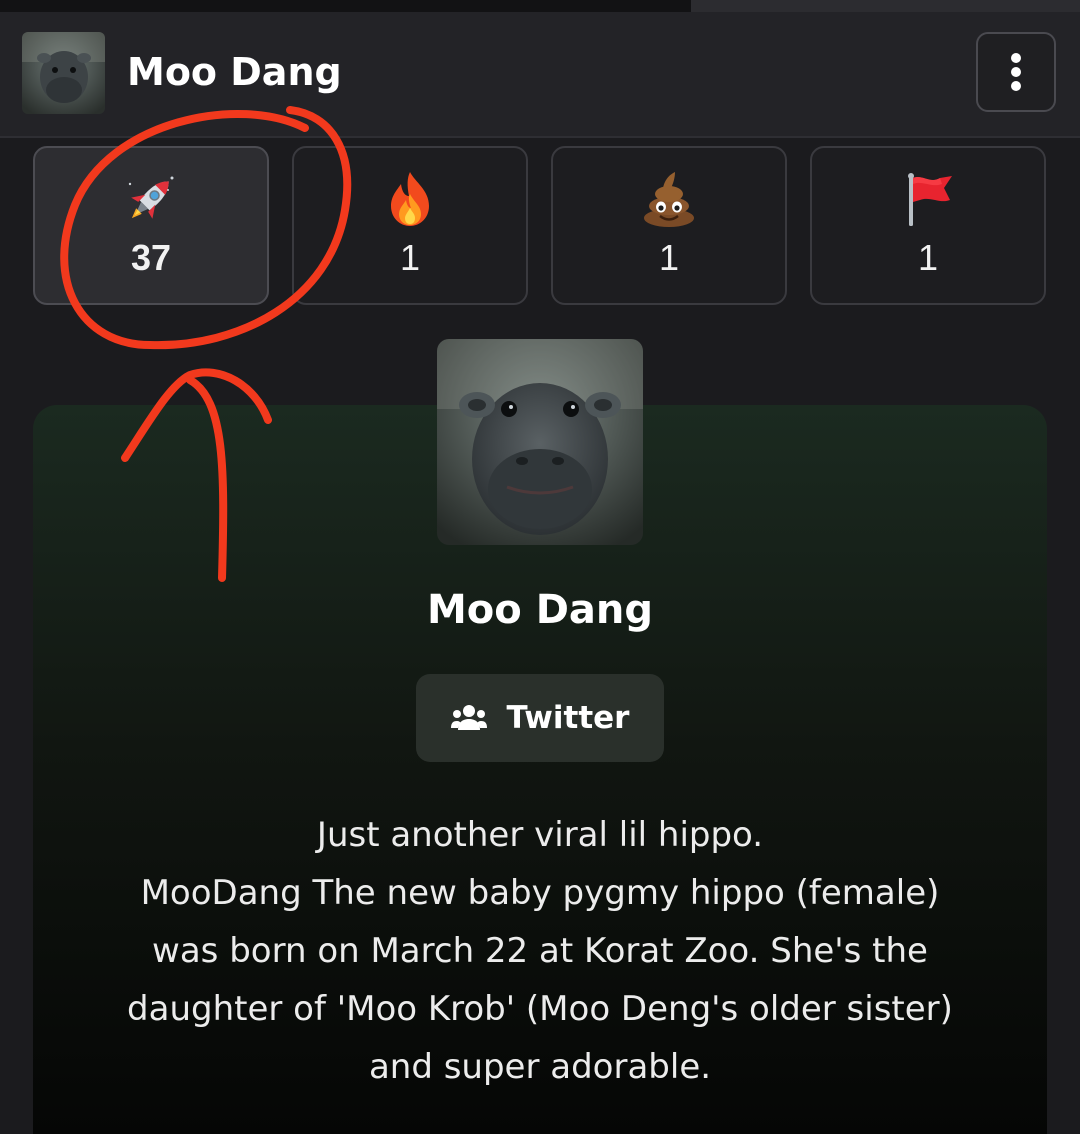 The image size is (1080, 1134). I want to click on poop-icon, so click(669, 199).